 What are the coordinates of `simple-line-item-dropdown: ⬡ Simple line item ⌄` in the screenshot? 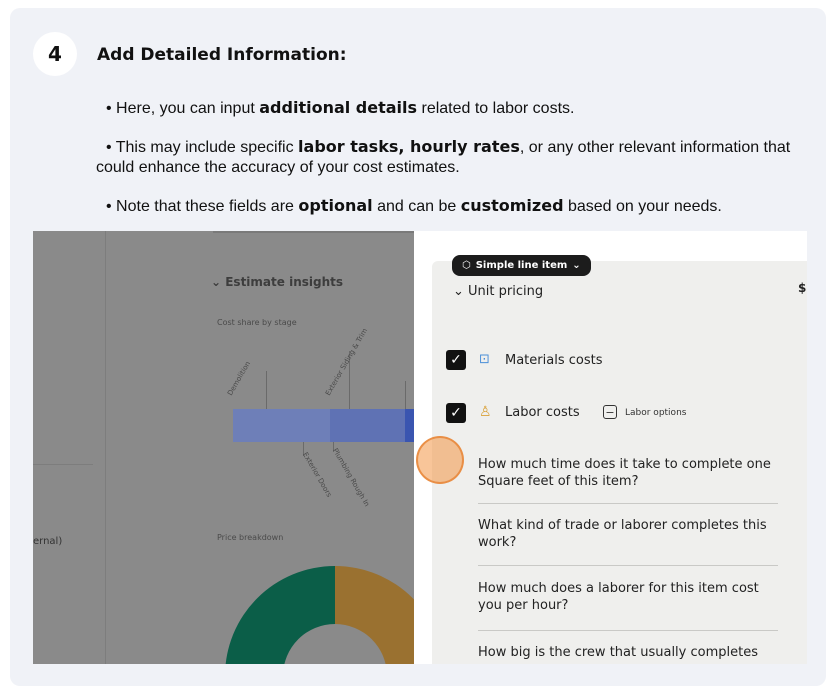 It's located at (521, 265).